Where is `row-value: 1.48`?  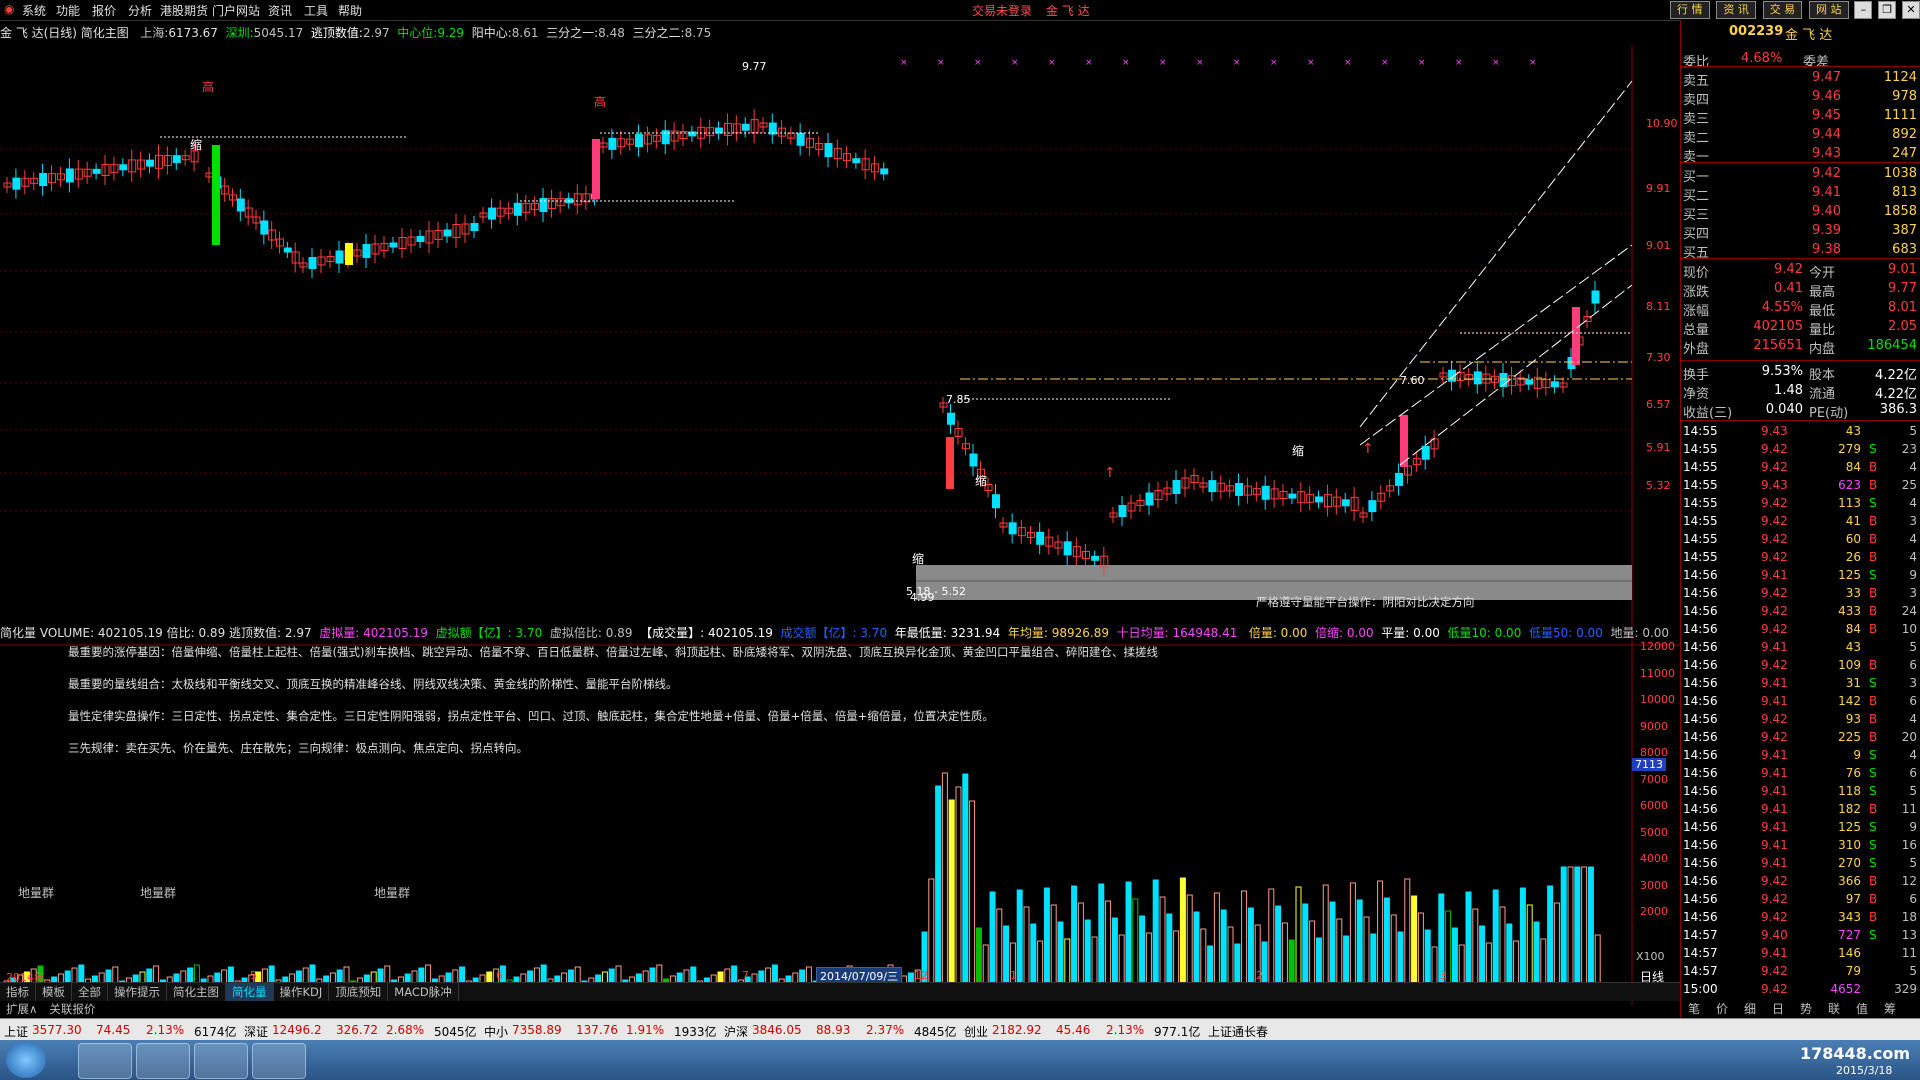
row-value: 1.48 is located at coordinates (1788, 390).